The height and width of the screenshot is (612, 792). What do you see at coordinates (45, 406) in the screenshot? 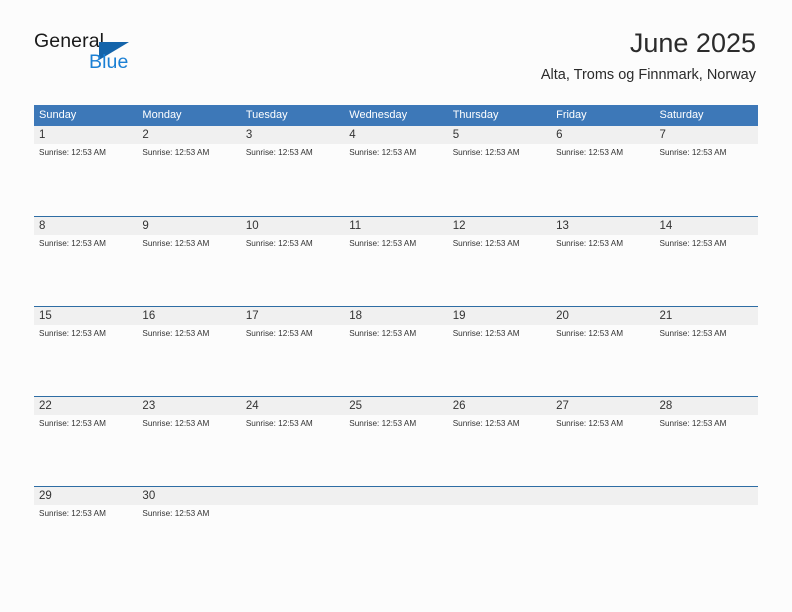
I see `day-number: 22` at bounding box center [45, 406].